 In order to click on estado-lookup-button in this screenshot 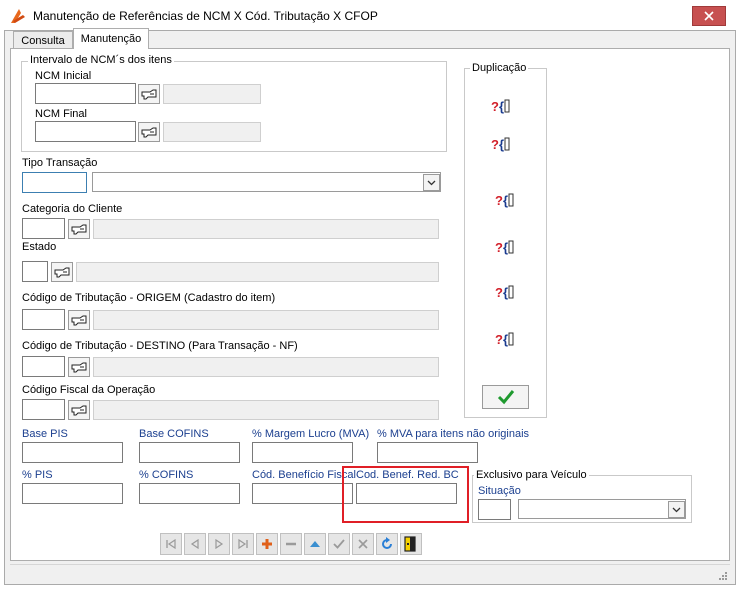, I will do `click(62, 272)`.